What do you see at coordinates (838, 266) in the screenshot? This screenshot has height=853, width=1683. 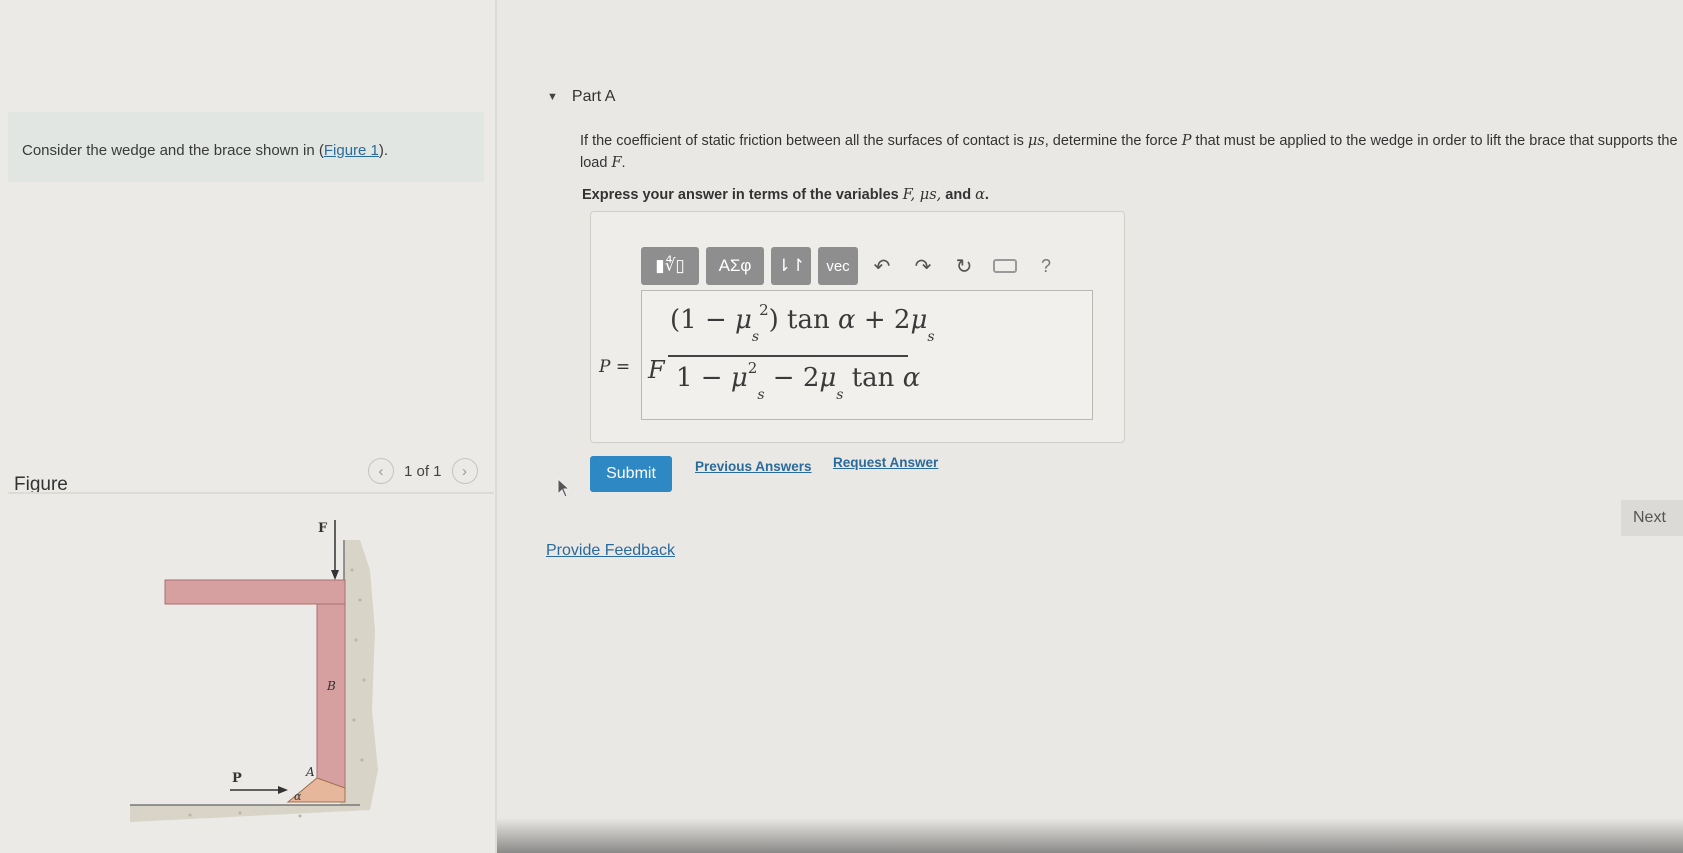 I see `vector-button: vec` at bounding box center [838, 266].